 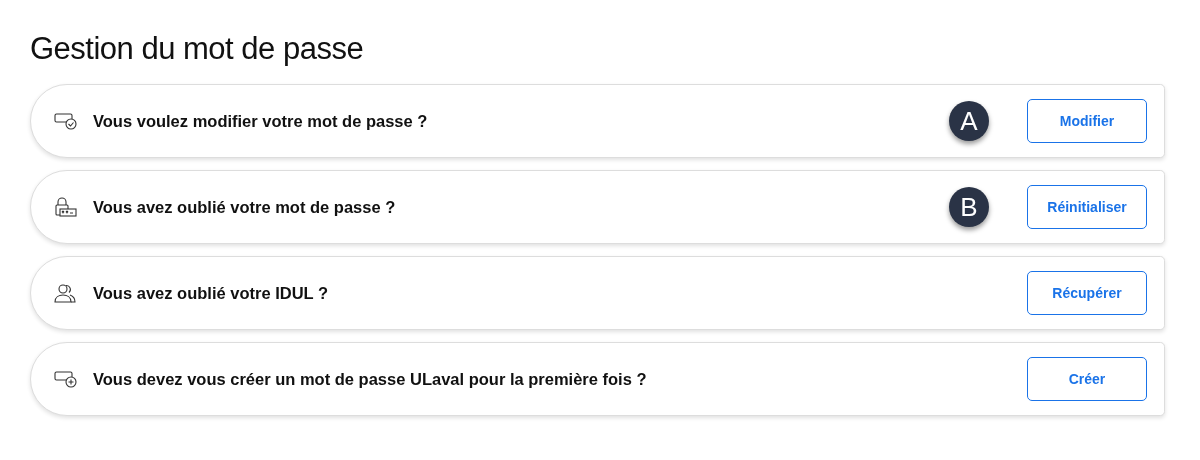 I want to click on annotation-marker: A, so click(x=969, y=121).